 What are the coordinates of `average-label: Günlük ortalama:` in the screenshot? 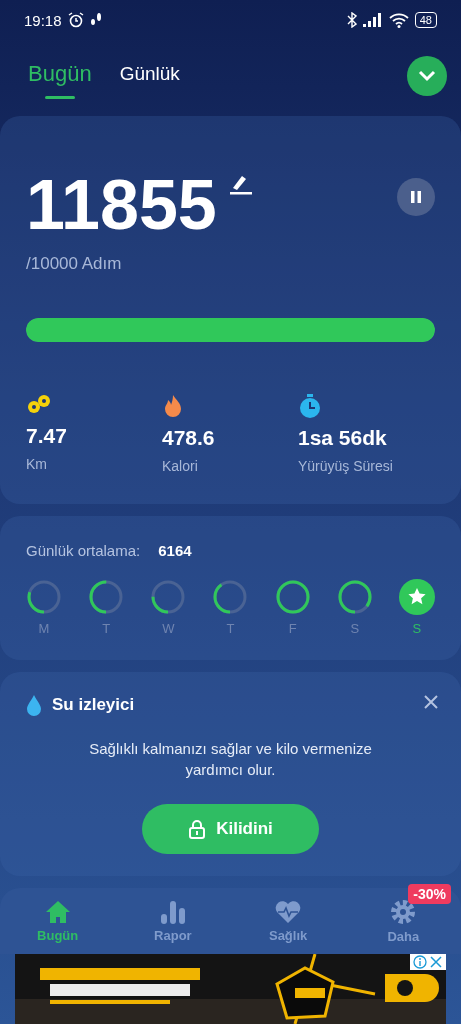 It's located at (83, 550).